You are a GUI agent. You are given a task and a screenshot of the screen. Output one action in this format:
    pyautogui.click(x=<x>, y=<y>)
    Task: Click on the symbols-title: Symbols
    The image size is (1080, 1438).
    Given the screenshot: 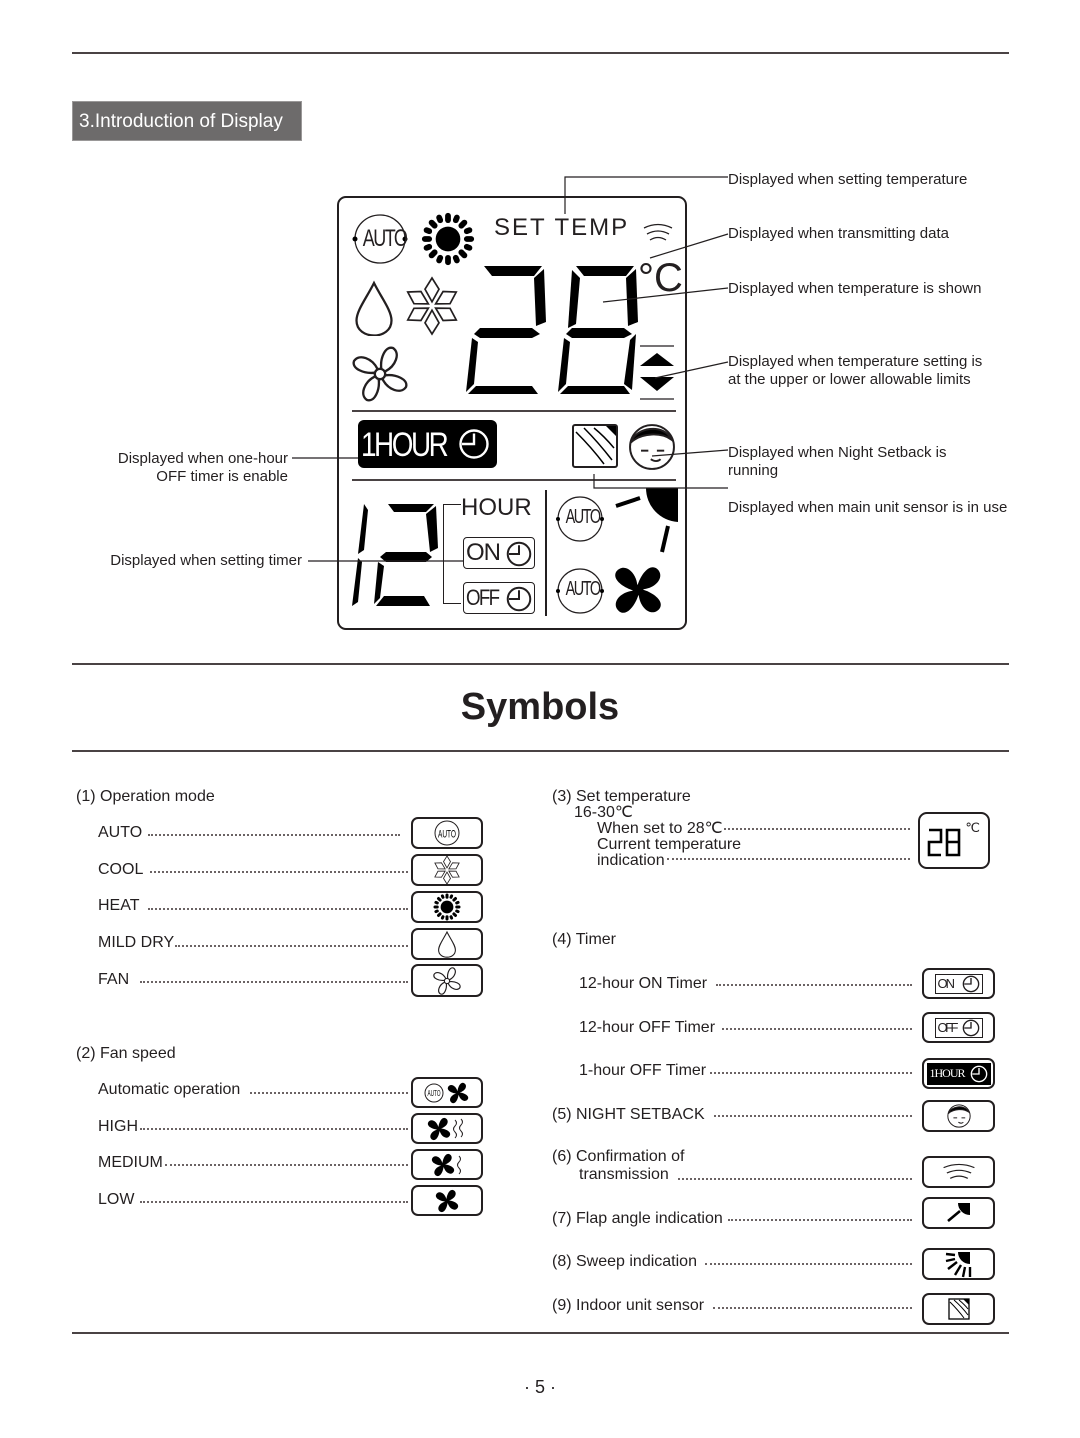 What is the action you would take?
    pyautogui.click(x=540, y=707)
    